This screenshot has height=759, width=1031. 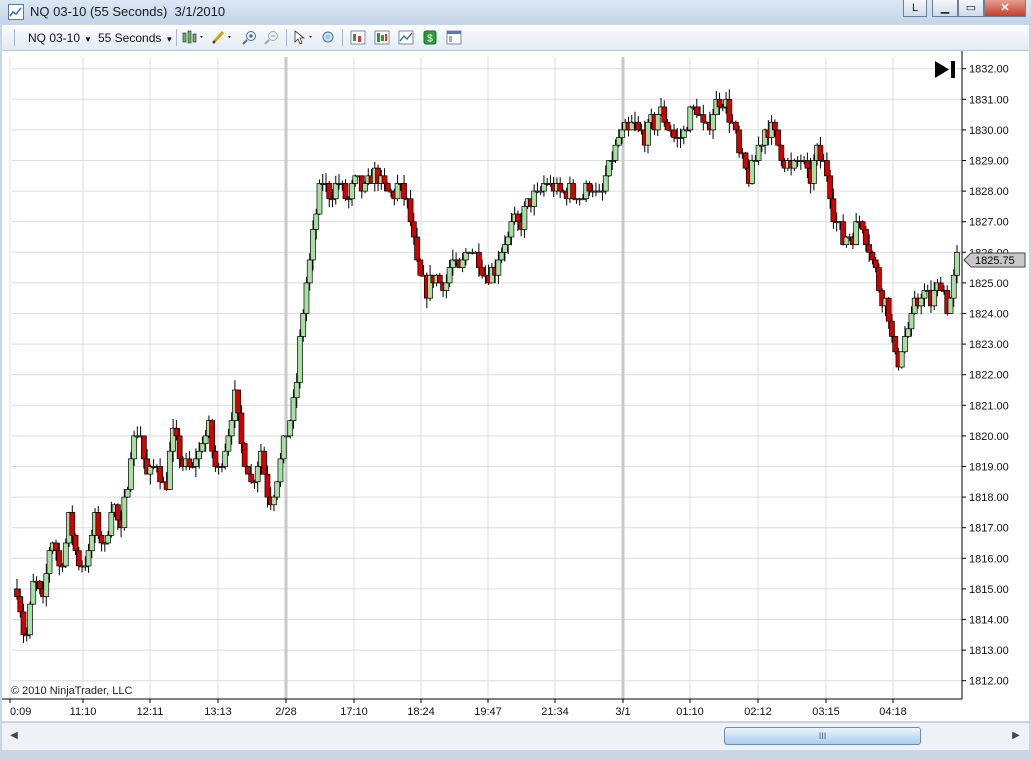 I want to click on strategies-icon, so click(x=382, y=37).